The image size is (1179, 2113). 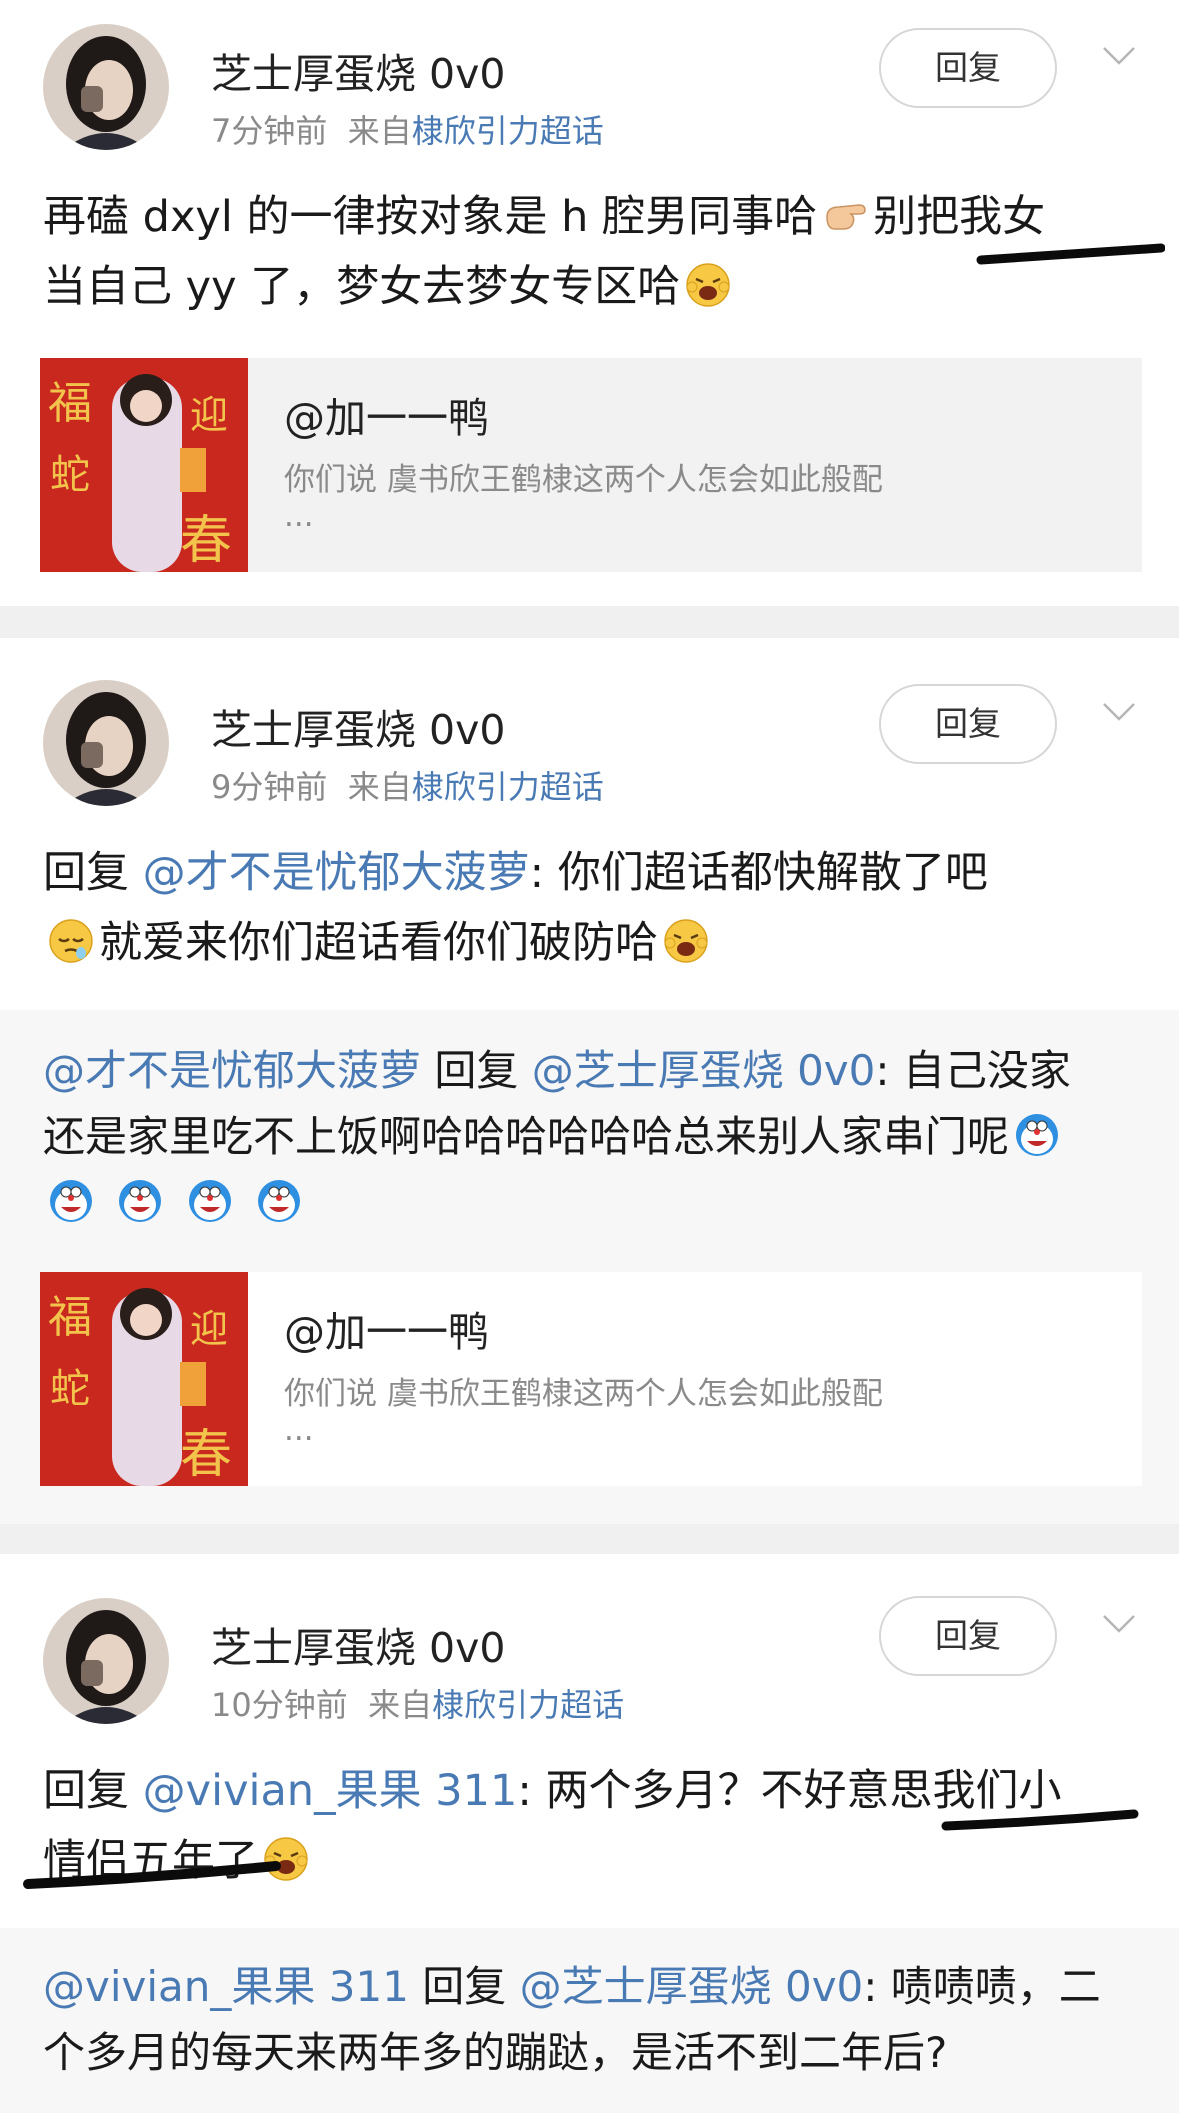 What do you see at coordinates (973, 1070) in the screenshot?
I see `quoted-text-line: : 自己没家` at bounding box center [973, 1070].